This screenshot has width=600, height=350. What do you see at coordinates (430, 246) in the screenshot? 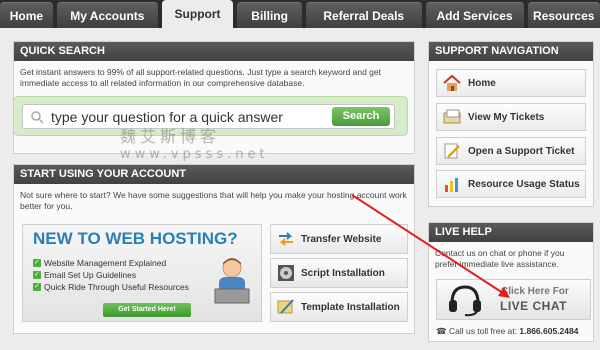
I see `red-arrow-annotation` at bounding box center [430, 246].